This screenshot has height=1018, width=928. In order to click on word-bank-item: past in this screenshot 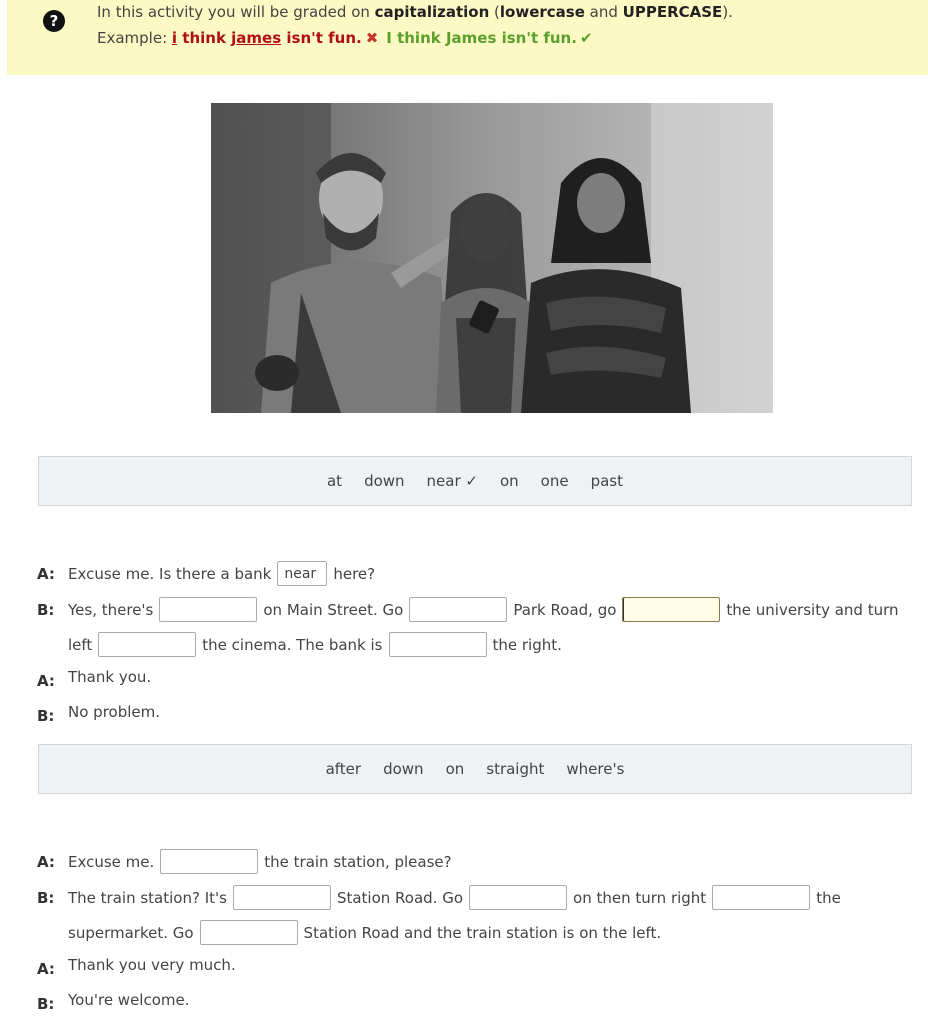, I will do `click(607, 481)`.